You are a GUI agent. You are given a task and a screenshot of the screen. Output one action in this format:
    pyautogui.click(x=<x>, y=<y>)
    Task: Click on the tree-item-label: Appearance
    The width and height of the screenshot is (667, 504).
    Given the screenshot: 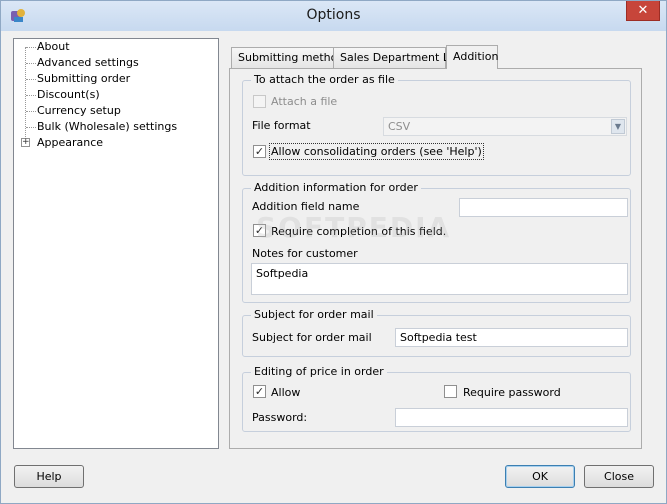 What is the action you would take?
    pyautogui.click(x=70, y=142)
    